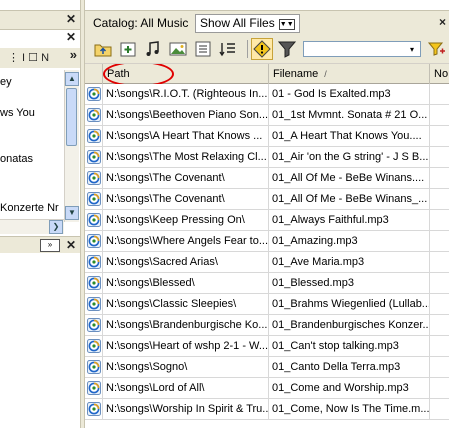 The width and height of the screenshot is (449, 428). I want to click on table-row: N:\songs\Sacred Arias\ 01_Ave Maria.mp3, so click(267, 262).